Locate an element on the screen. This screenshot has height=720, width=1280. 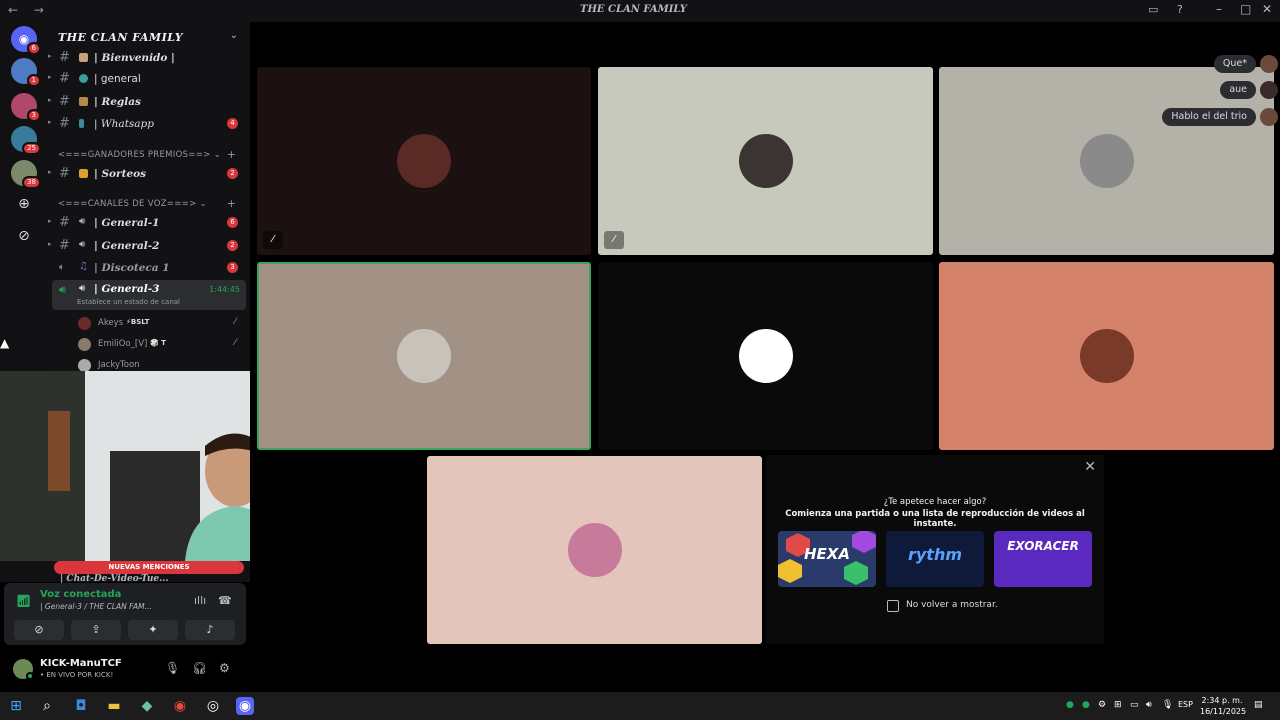
video-tile-speaking is located at coordinates (424, 356).